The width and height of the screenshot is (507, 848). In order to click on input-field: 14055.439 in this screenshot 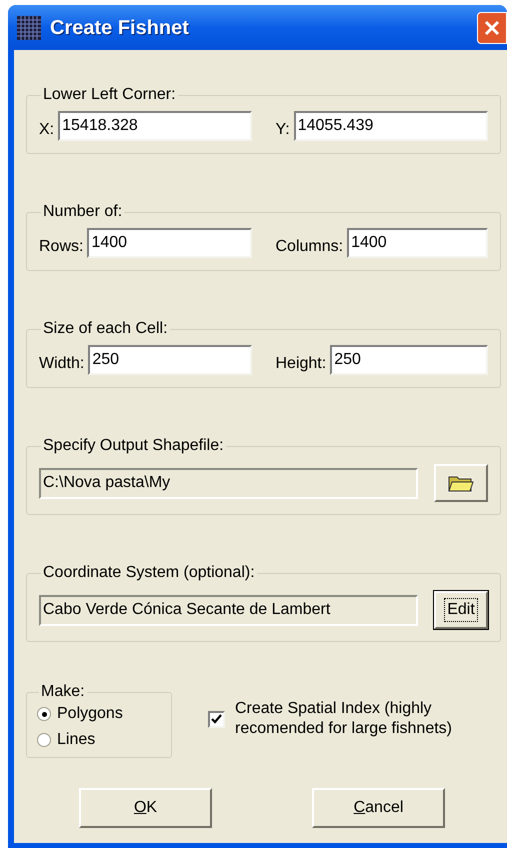, I will do `click(391, 126)`.